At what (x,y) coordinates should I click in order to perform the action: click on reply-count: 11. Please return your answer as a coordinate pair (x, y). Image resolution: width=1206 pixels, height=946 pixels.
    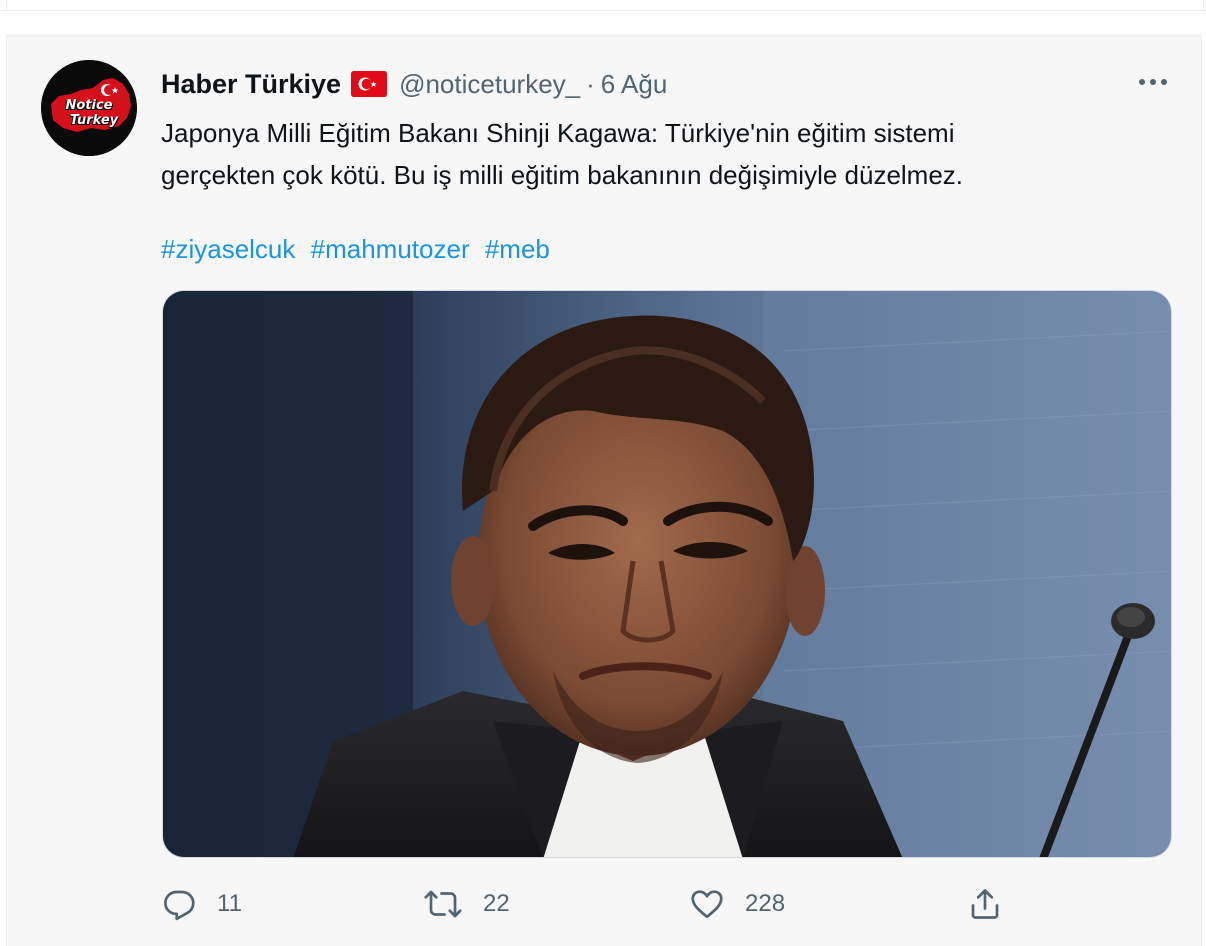
    Looking at the image, I should click on (229, 903).